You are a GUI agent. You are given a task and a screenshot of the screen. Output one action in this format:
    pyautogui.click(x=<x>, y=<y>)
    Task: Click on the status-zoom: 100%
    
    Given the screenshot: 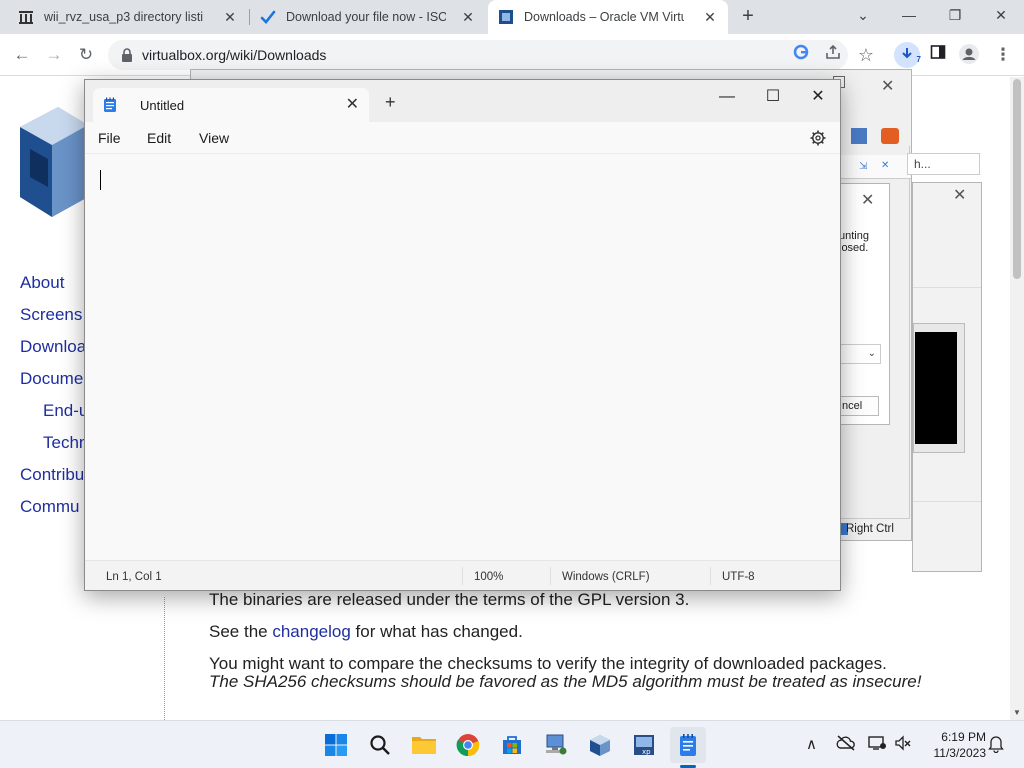 What is the action you would take?
    pyautogui.click(x=488, y=577)
    